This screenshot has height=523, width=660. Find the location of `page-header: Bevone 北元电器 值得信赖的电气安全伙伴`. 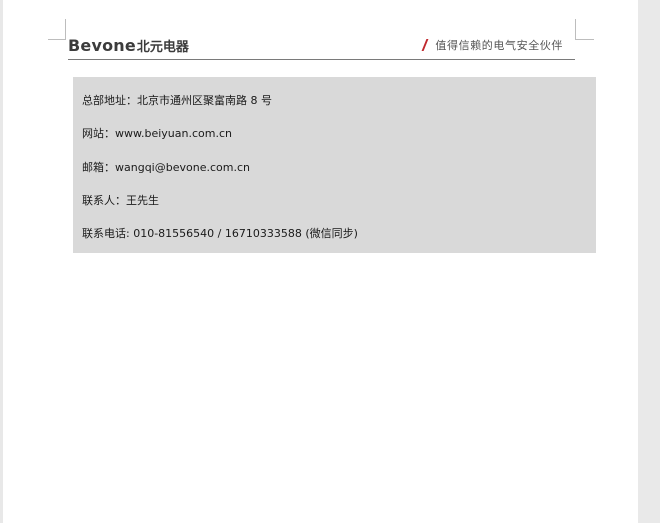

page-header: Bevone 北元电器 值得信赖的电气安全伙伴 is located at coordinates (321, 46).